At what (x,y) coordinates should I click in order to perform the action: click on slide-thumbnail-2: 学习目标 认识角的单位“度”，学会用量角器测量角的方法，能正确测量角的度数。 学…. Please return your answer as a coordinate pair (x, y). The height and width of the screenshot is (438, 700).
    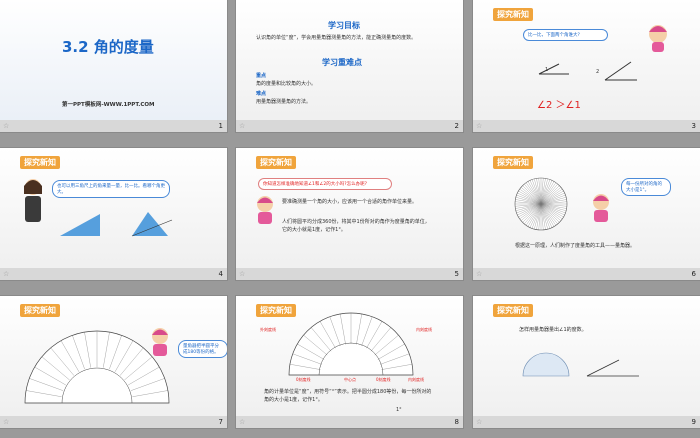
    Looking at the image, I should click on (349, 66).